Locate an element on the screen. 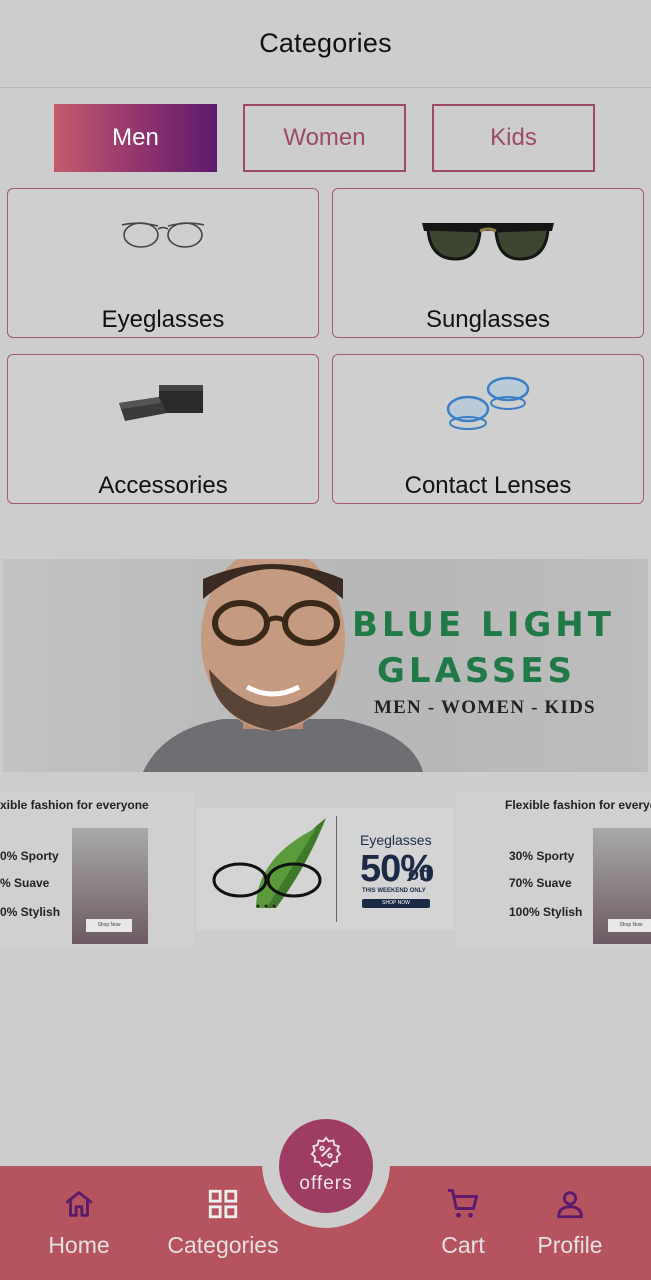  category-card-contact-lenses: Contact Lenses is located at coordinates (488, 429).